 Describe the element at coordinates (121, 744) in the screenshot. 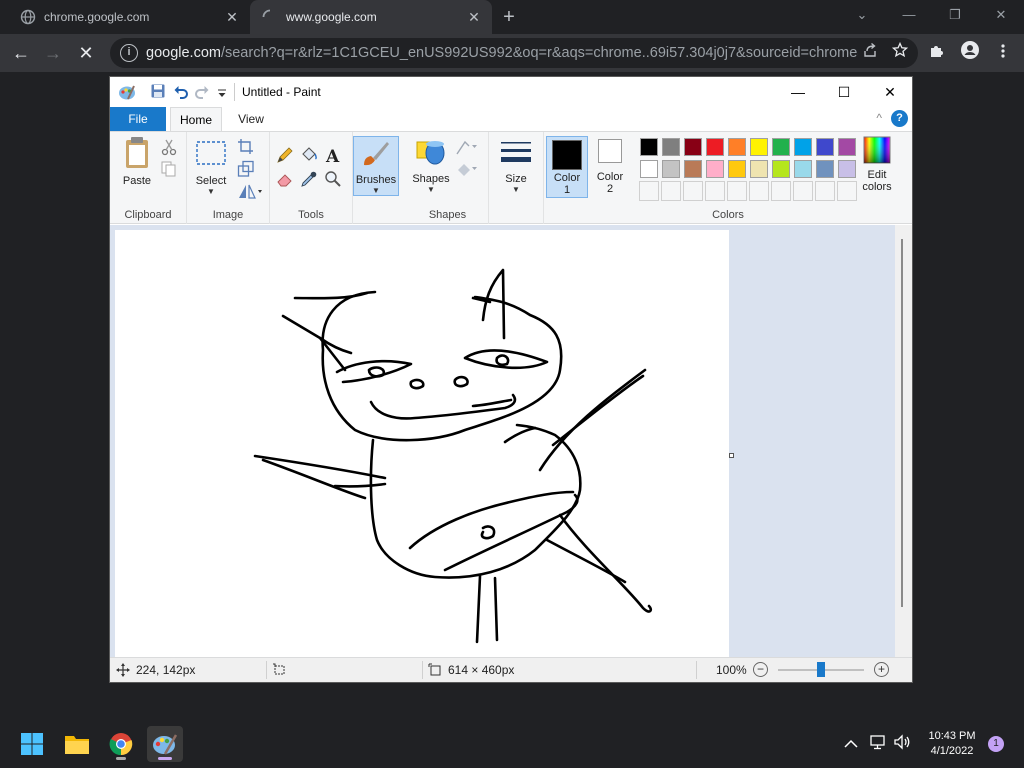

I see `chrome-taskbar-button` at that location.